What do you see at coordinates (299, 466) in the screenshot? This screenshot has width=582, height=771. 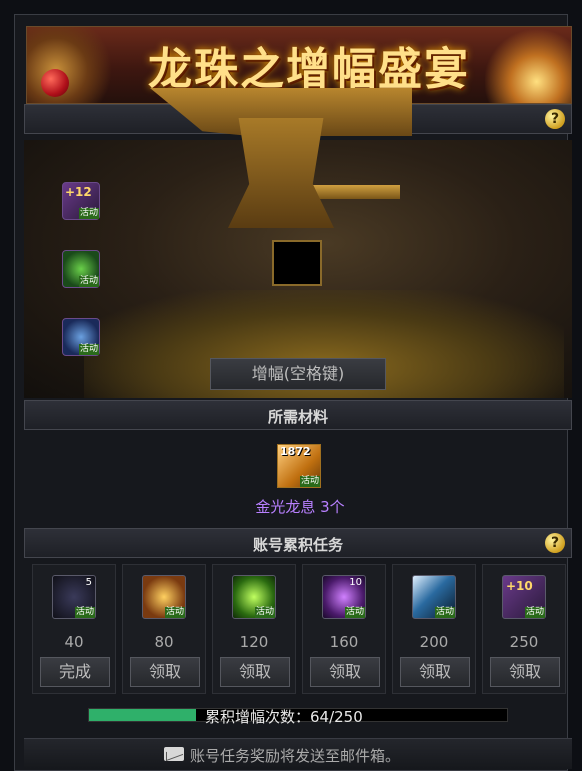 I see `dragon-breath-material-icon: 1872 活动` at bounding box center [299, 466].